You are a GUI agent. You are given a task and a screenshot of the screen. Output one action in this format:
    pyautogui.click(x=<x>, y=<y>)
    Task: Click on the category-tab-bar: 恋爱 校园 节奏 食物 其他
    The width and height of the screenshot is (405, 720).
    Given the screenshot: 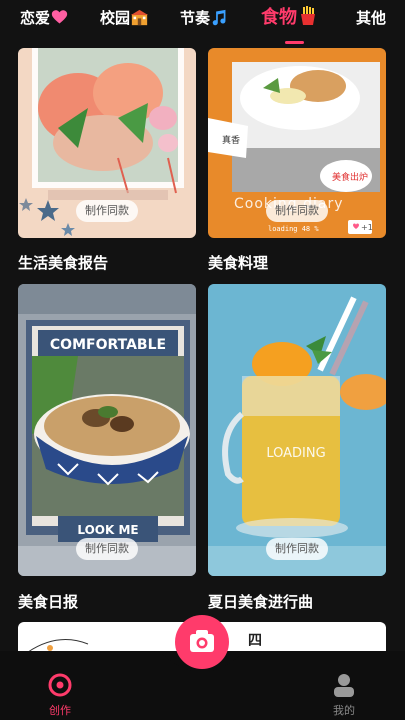 What is the action you would take?
    pyautogui.click(x=202, y=24)
    